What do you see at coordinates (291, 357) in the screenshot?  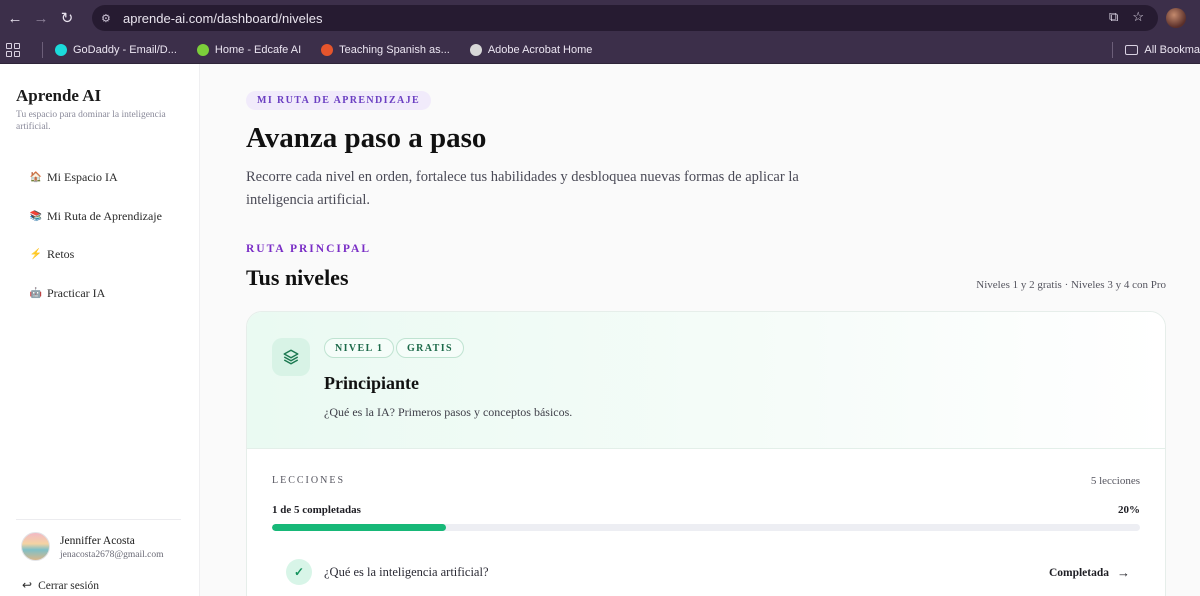 I see `layers-icon` at bounding box center [291, 357].